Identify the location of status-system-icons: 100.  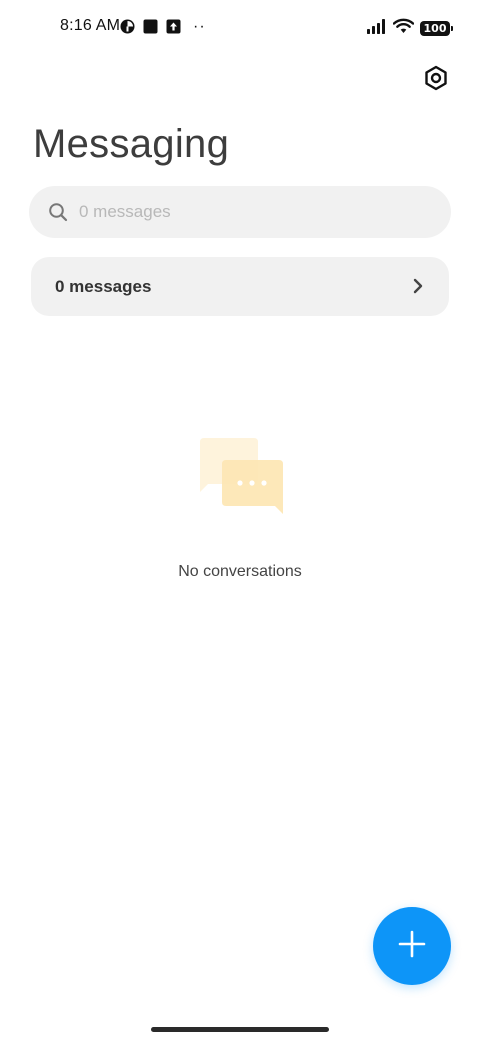
(410, 28).